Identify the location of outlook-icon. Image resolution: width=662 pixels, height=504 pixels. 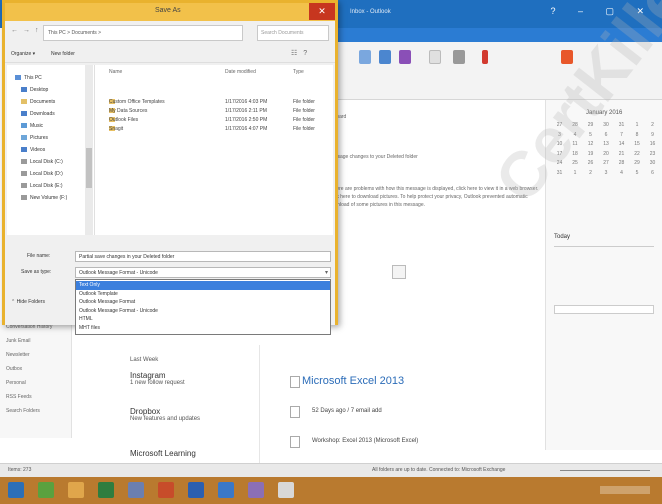
(226, 490).